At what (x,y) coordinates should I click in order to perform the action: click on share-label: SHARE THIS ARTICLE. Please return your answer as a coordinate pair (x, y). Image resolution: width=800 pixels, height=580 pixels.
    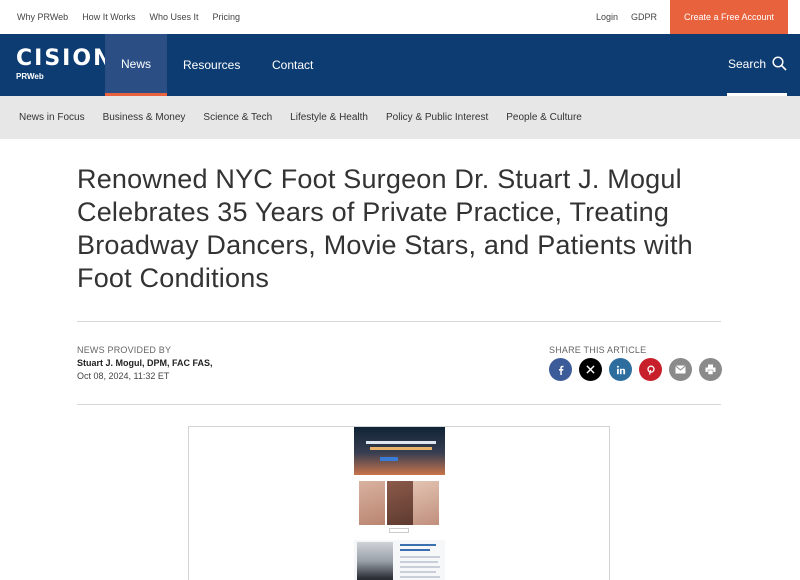
    Looking at the image, I should click on (598, 350).